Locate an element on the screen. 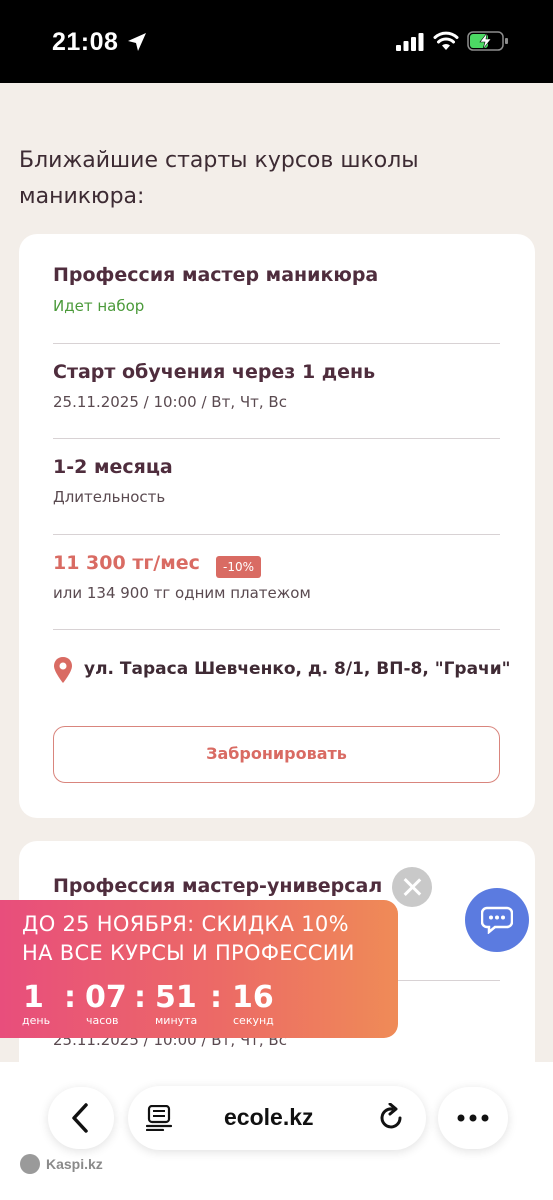 This screenshot has height=1200, width=553. back-button is located at coordinates (81, 1118).